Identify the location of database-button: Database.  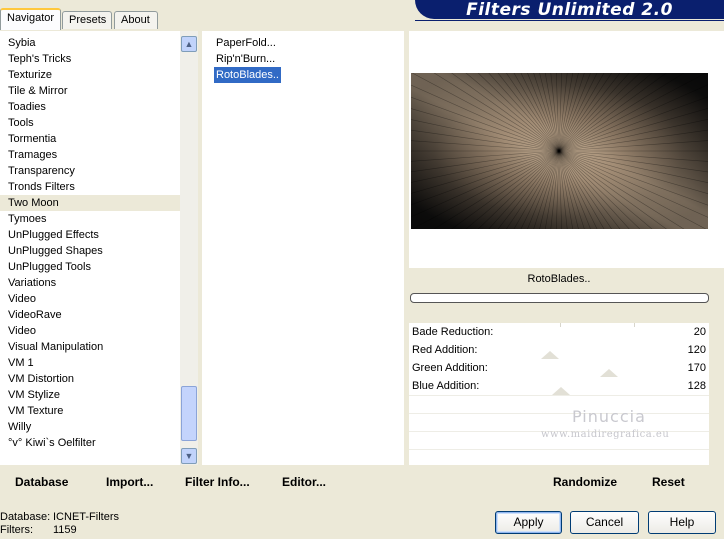
(41, 482).